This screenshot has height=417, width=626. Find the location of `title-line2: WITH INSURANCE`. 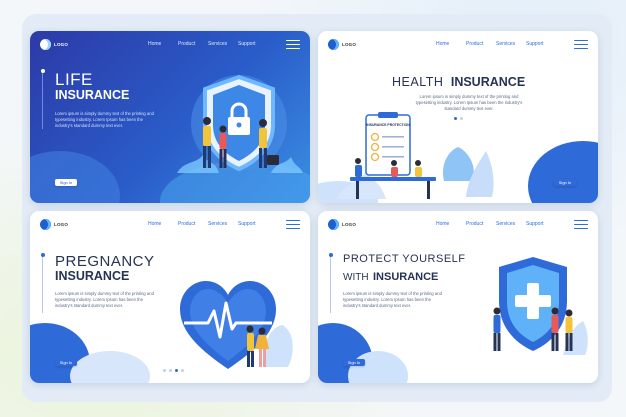

title-line2: WITH INSURANCE is located at coordinates (404, 276).